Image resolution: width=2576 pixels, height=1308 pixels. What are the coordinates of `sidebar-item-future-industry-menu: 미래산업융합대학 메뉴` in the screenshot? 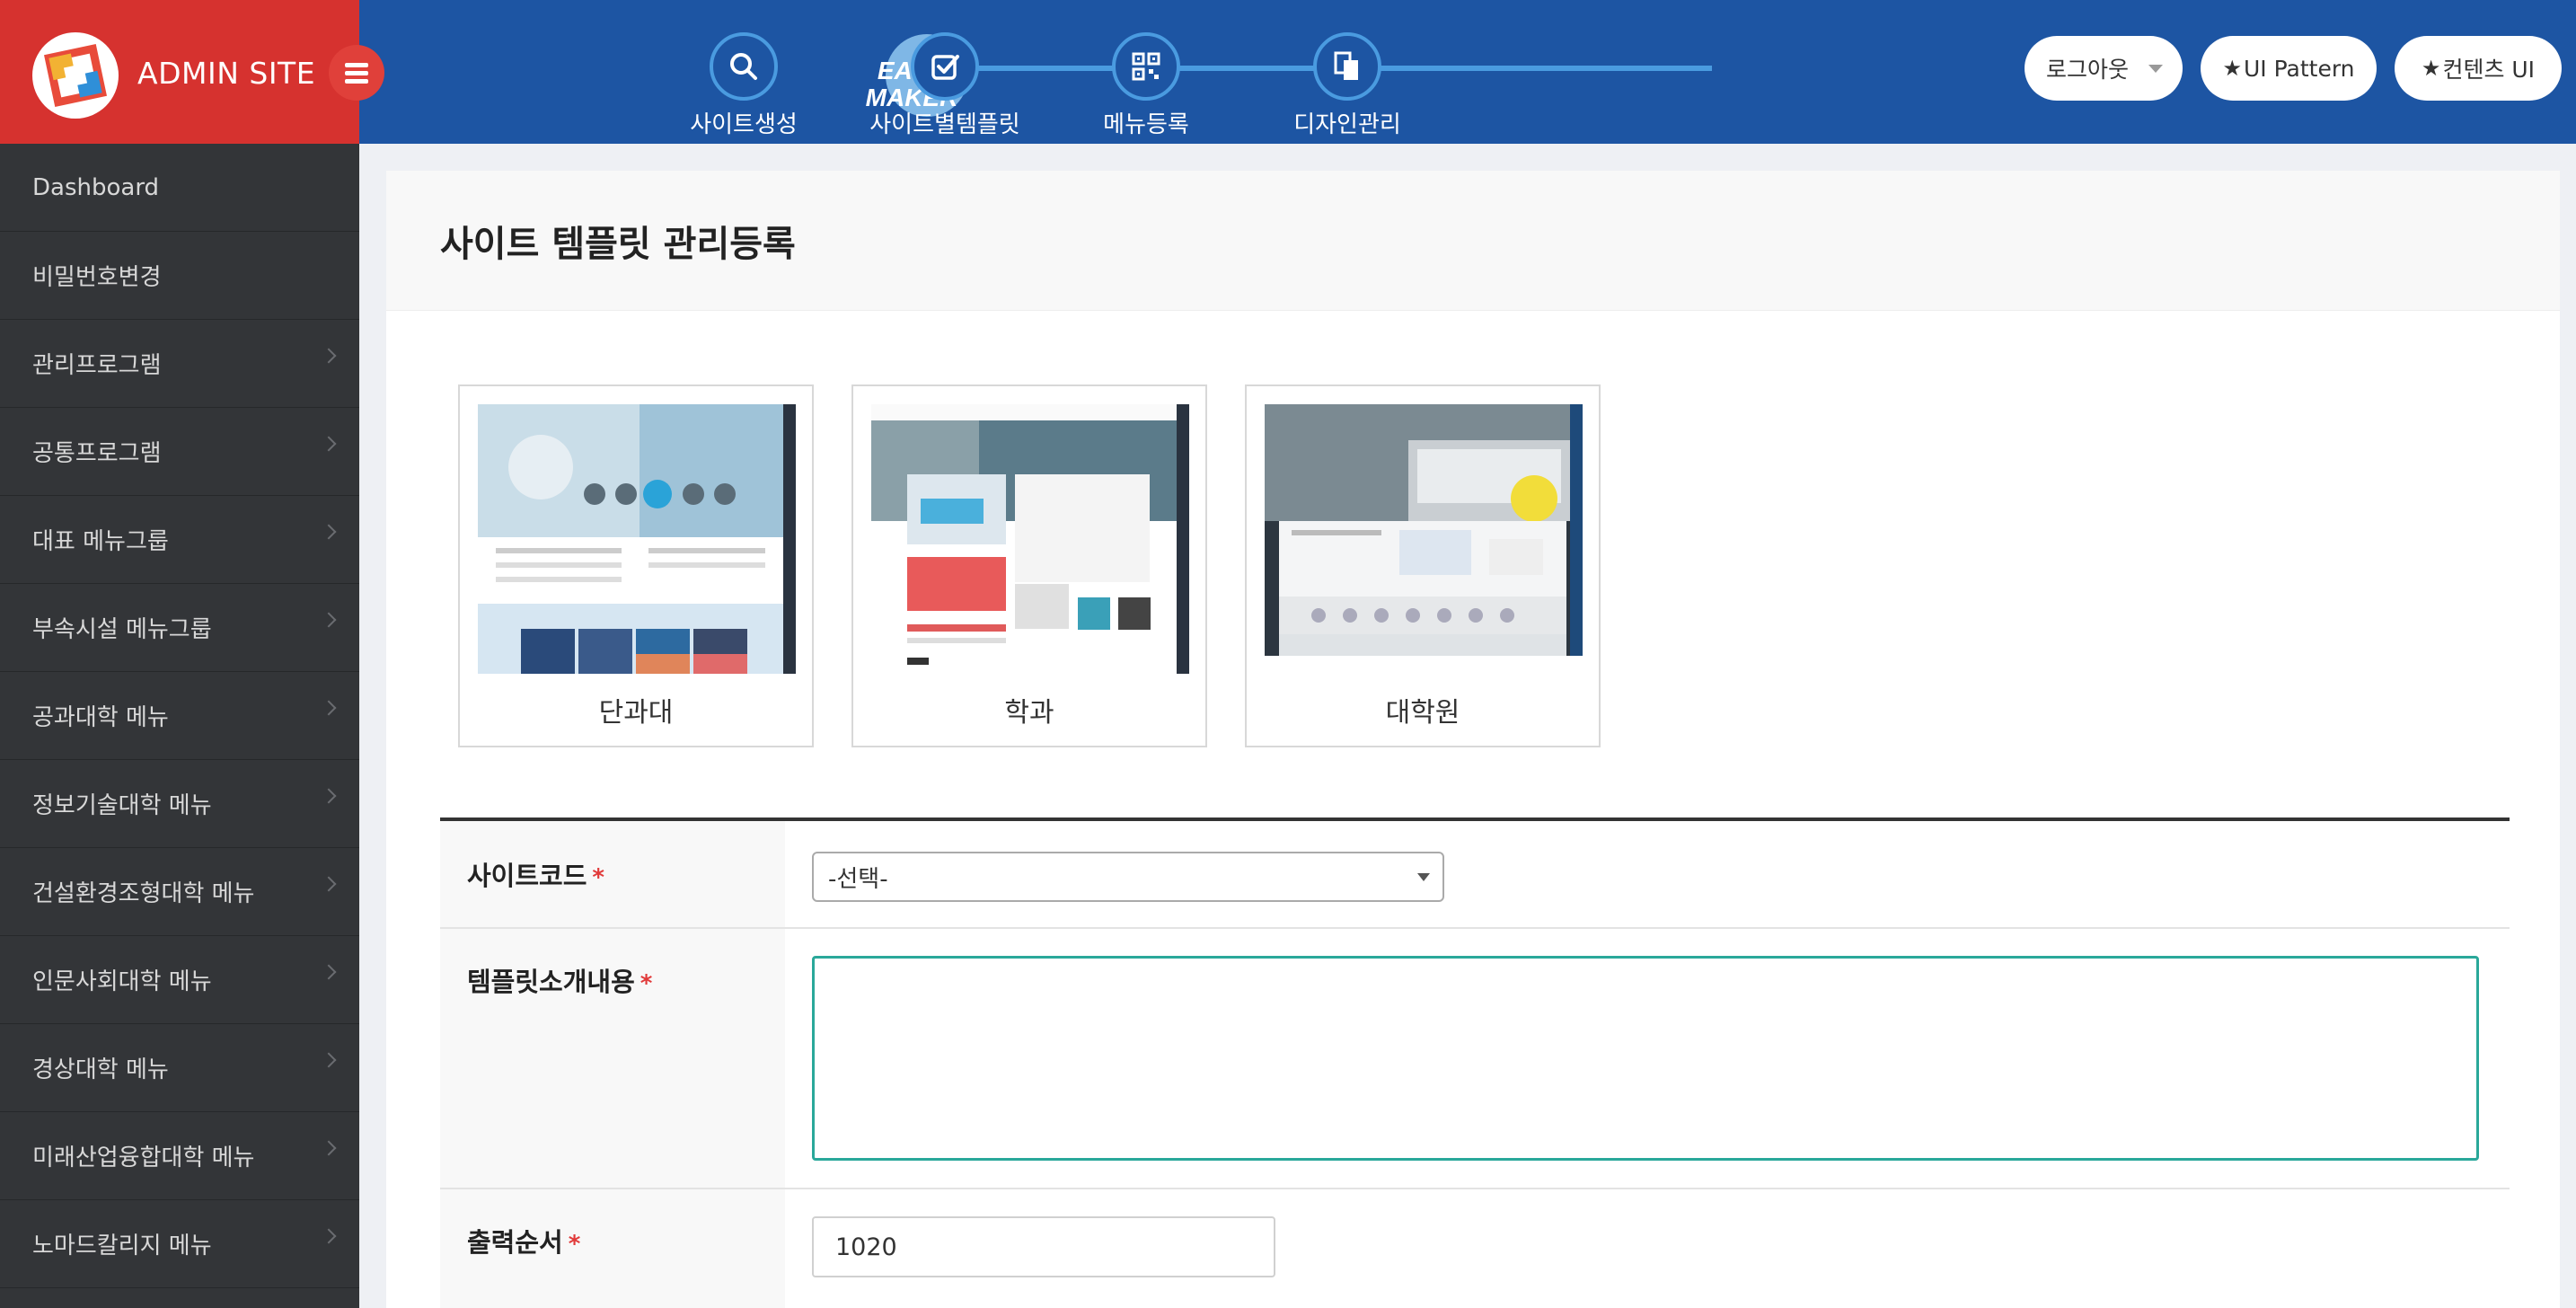 It's located at (179, 1156).